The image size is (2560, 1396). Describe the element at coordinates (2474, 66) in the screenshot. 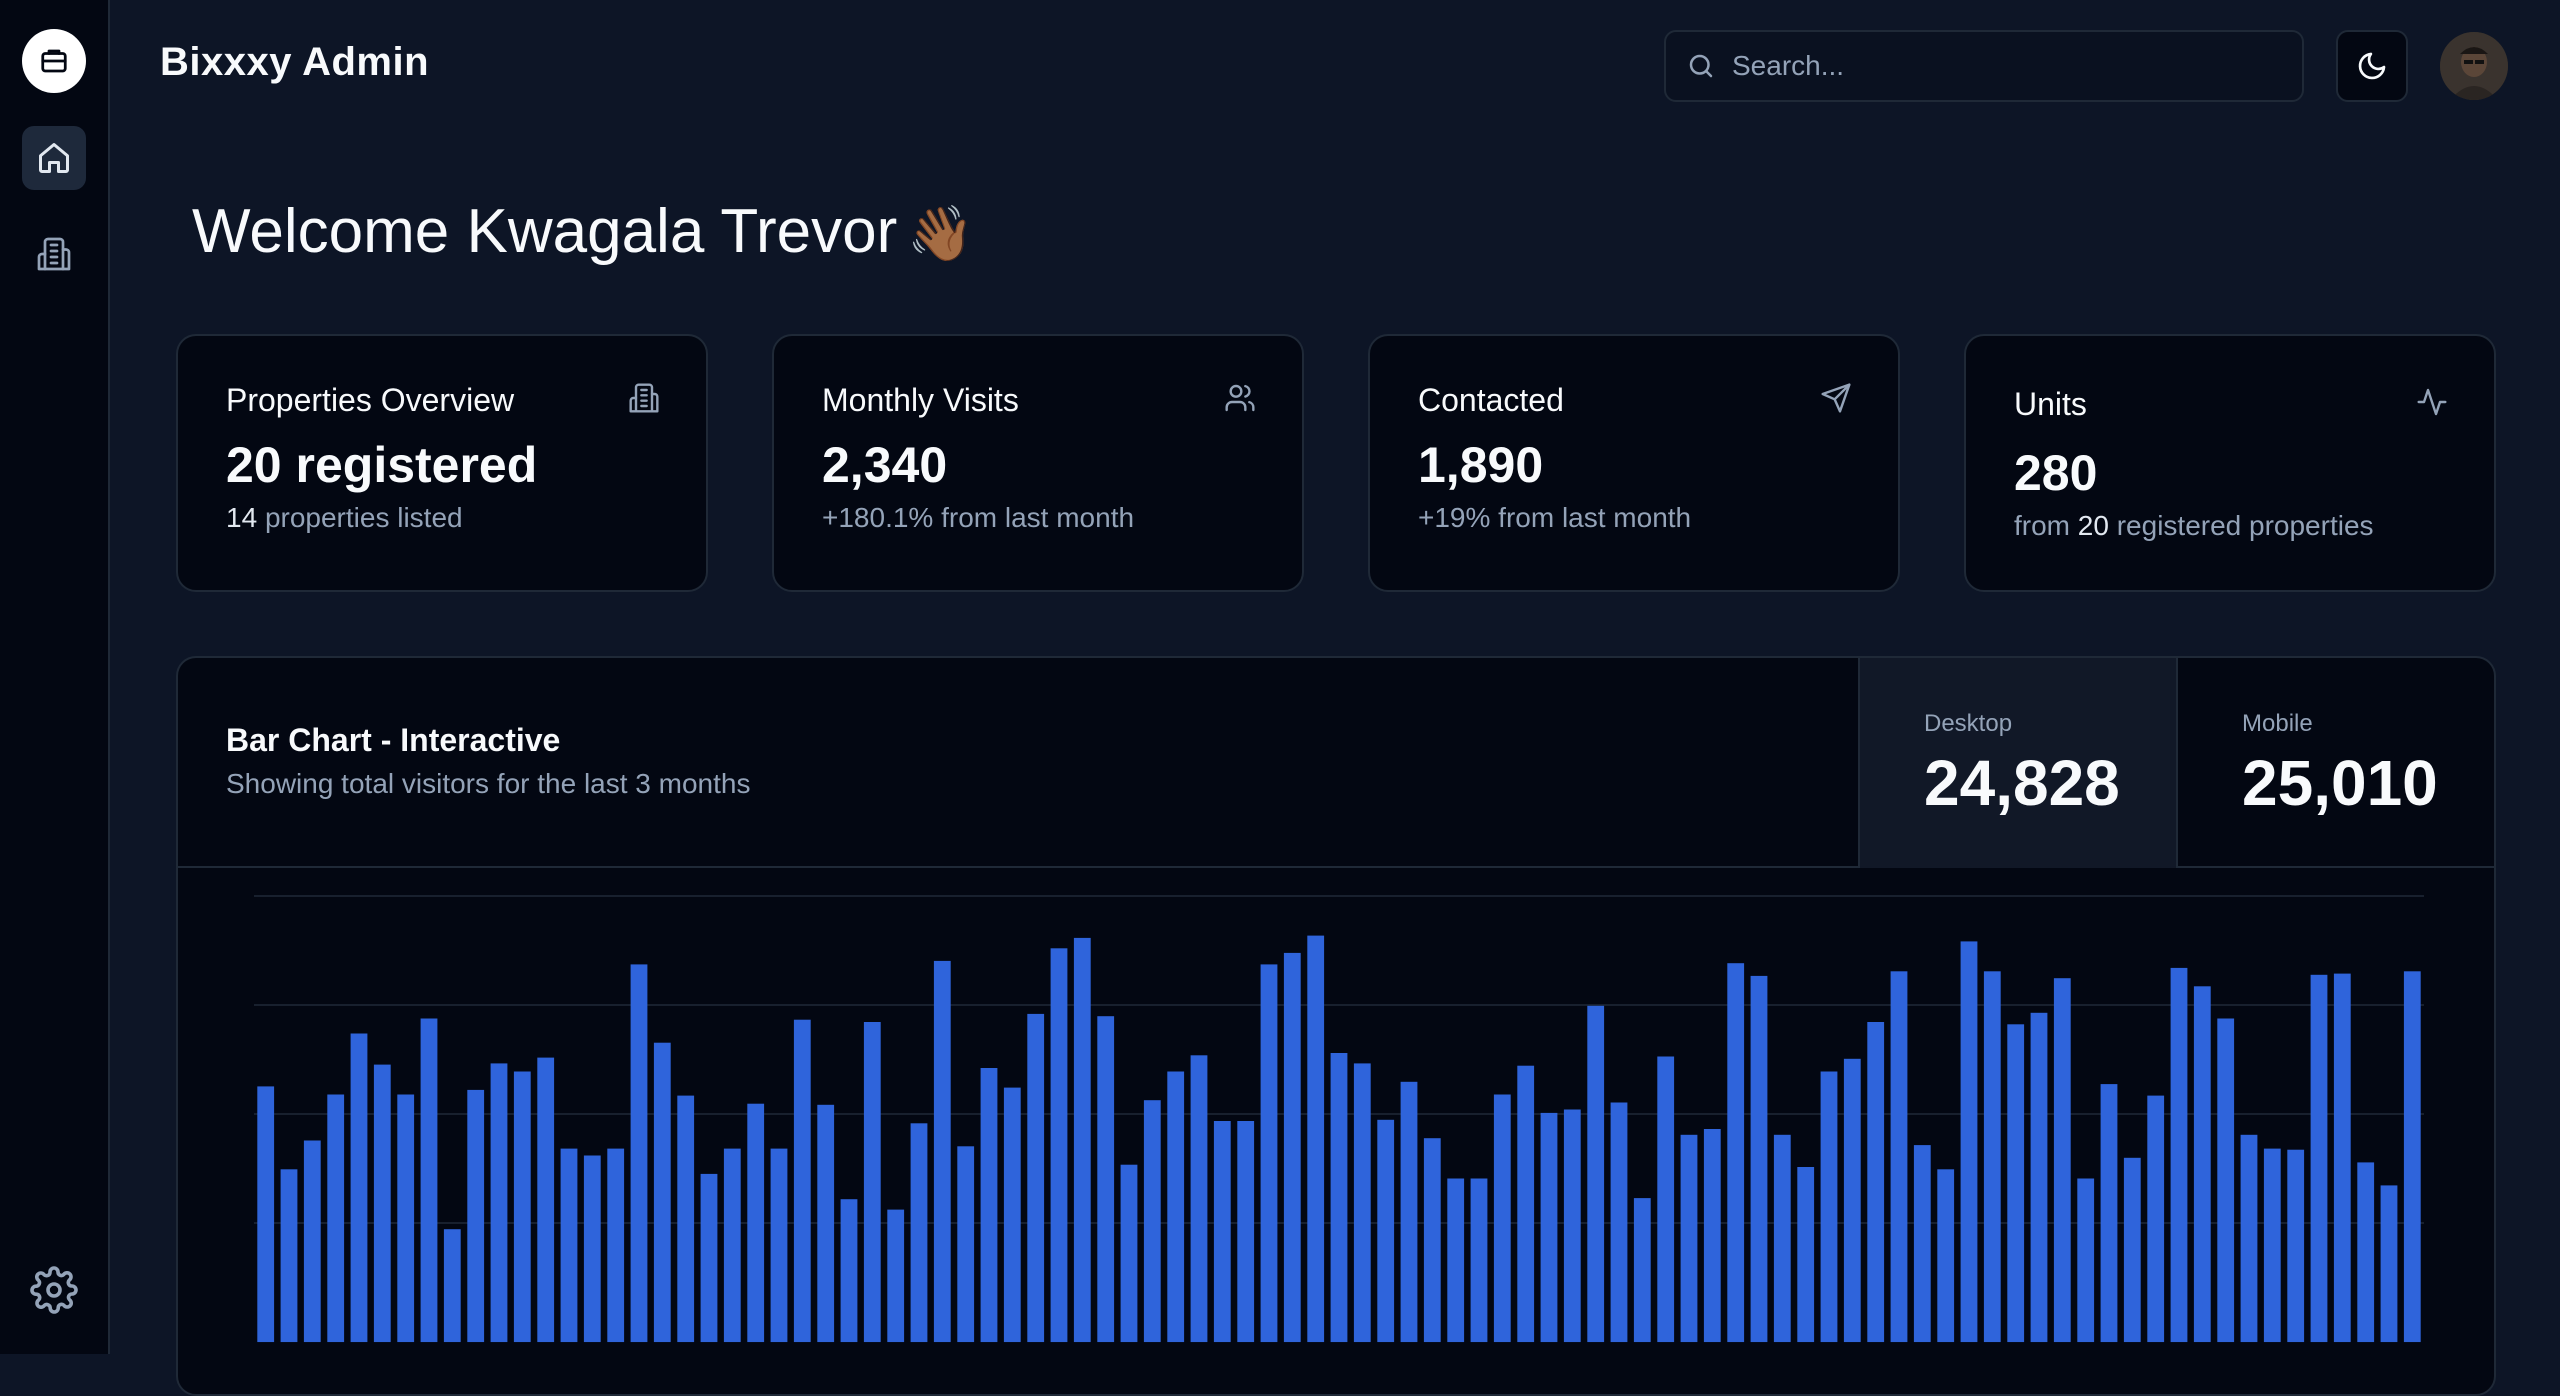

I see `user-avatar` at that location.